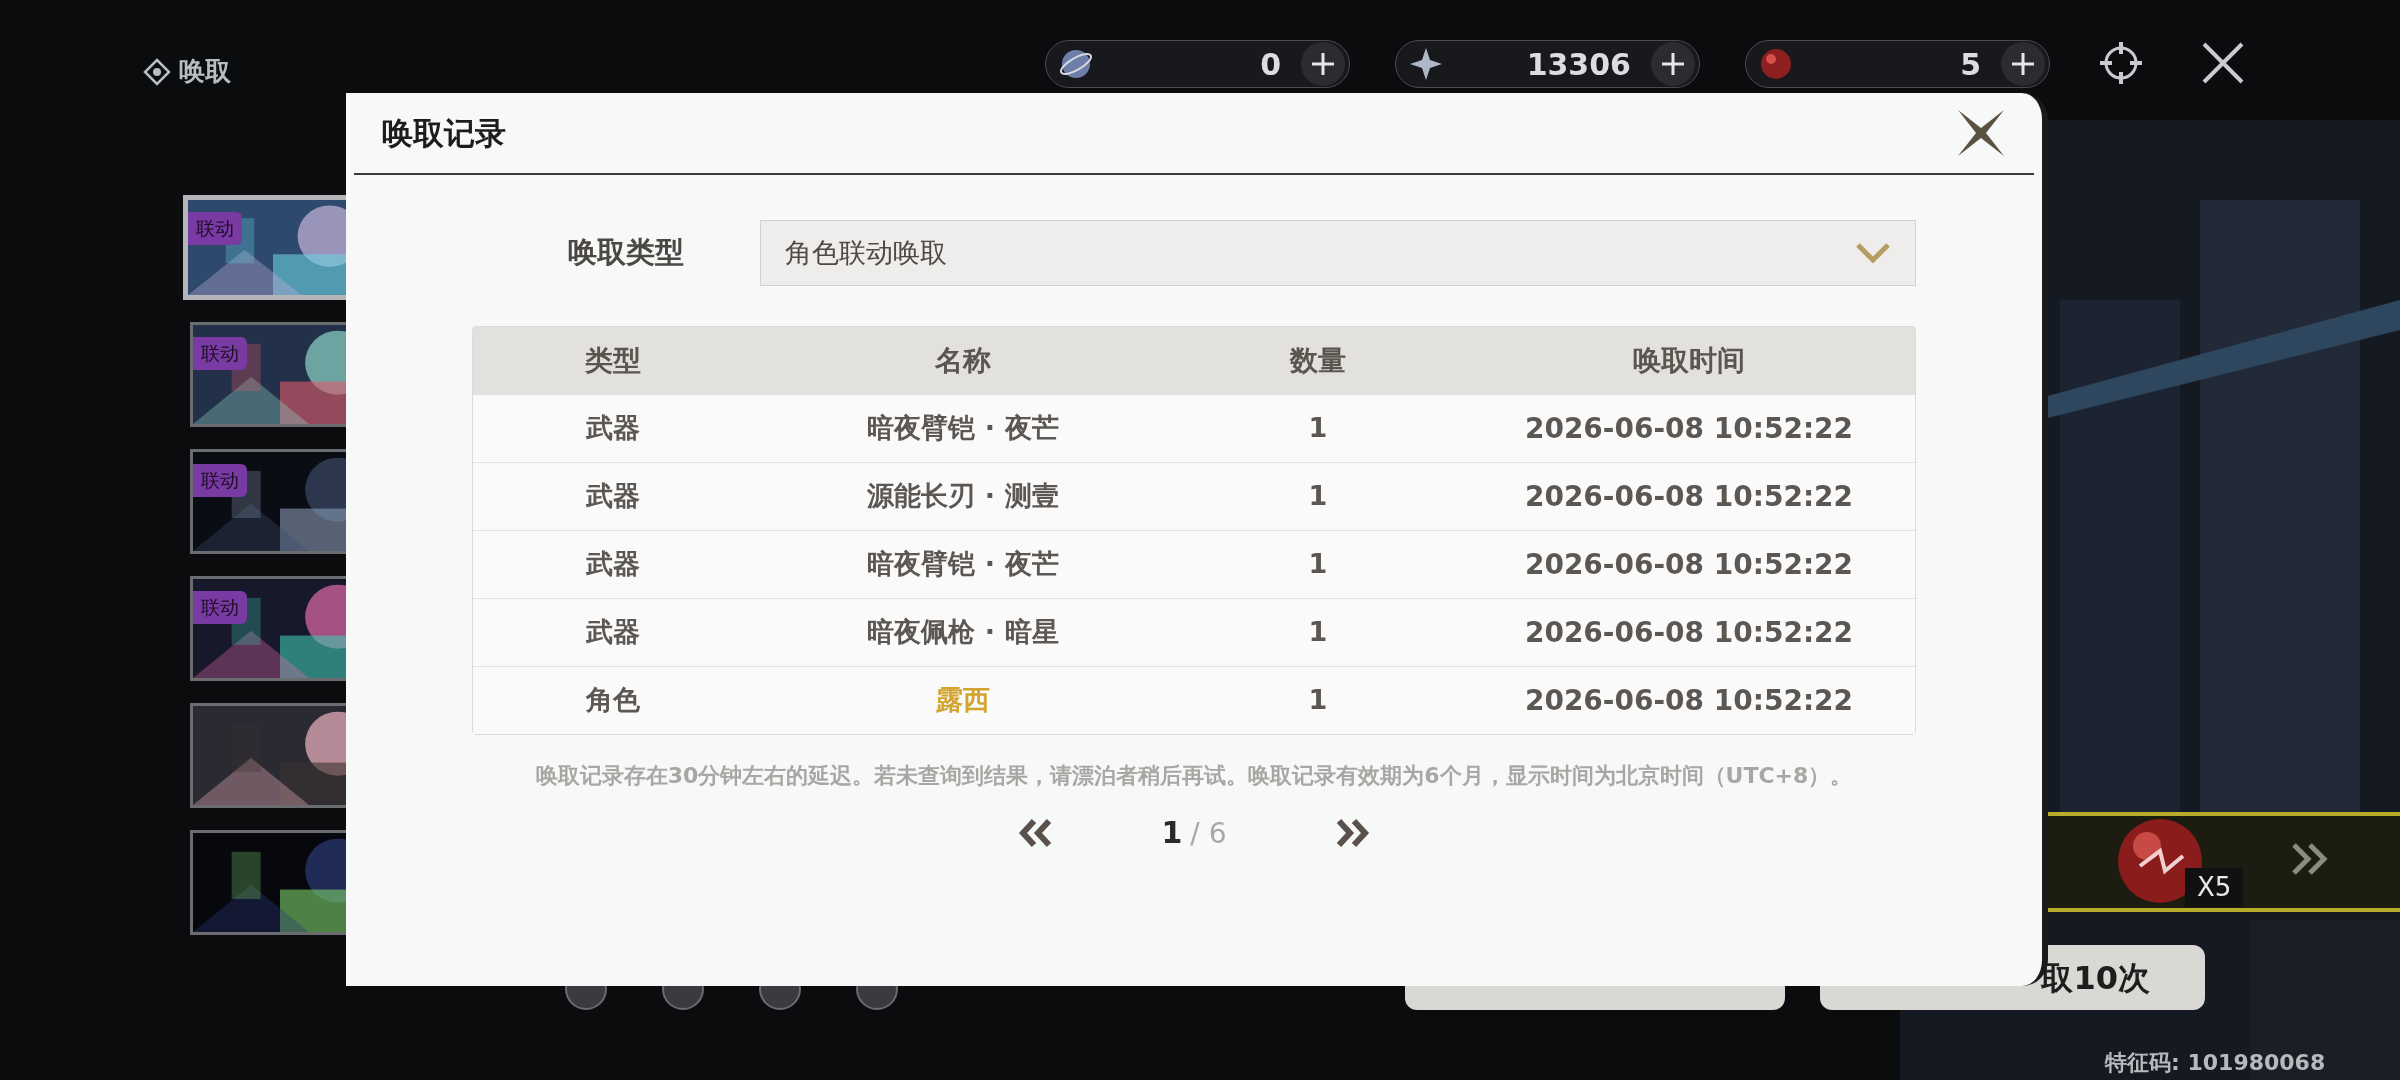 The width and height of the screenshot is (2400, 1080). I want to click on type-dropdown: 角色联动唤取, so click(1338, 253).